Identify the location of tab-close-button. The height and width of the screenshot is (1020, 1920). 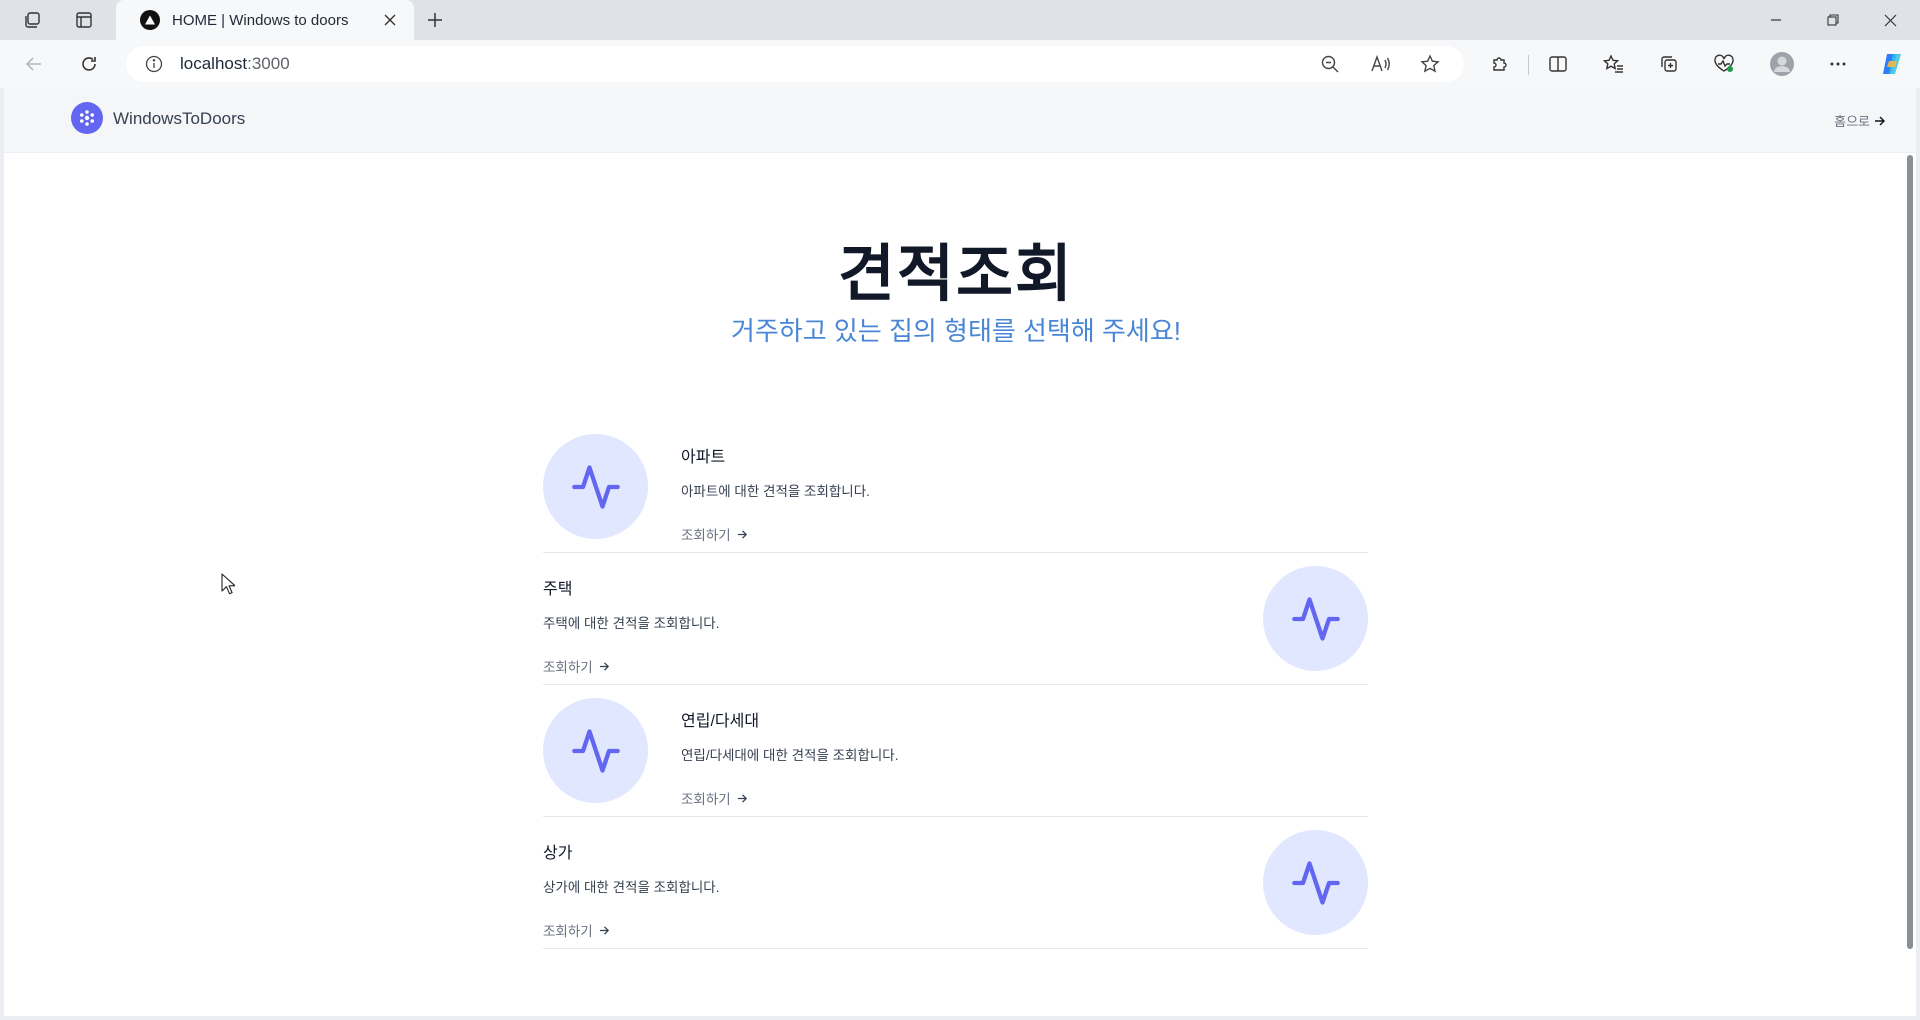
(390, 20).